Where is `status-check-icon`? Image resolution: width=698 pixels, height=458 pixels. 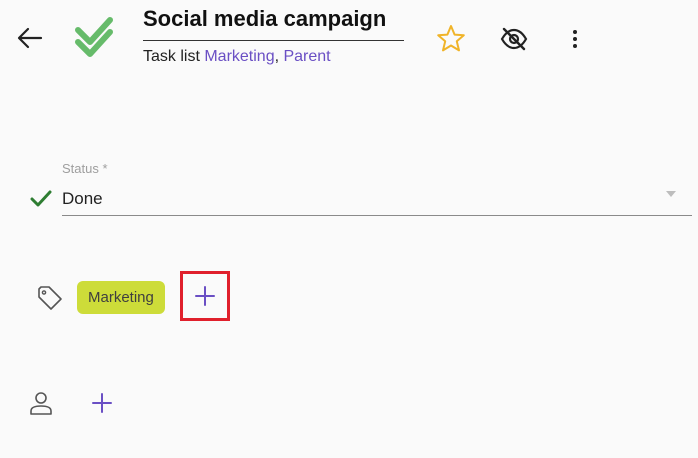
status-check-icon is located at coordinates (41, 199).